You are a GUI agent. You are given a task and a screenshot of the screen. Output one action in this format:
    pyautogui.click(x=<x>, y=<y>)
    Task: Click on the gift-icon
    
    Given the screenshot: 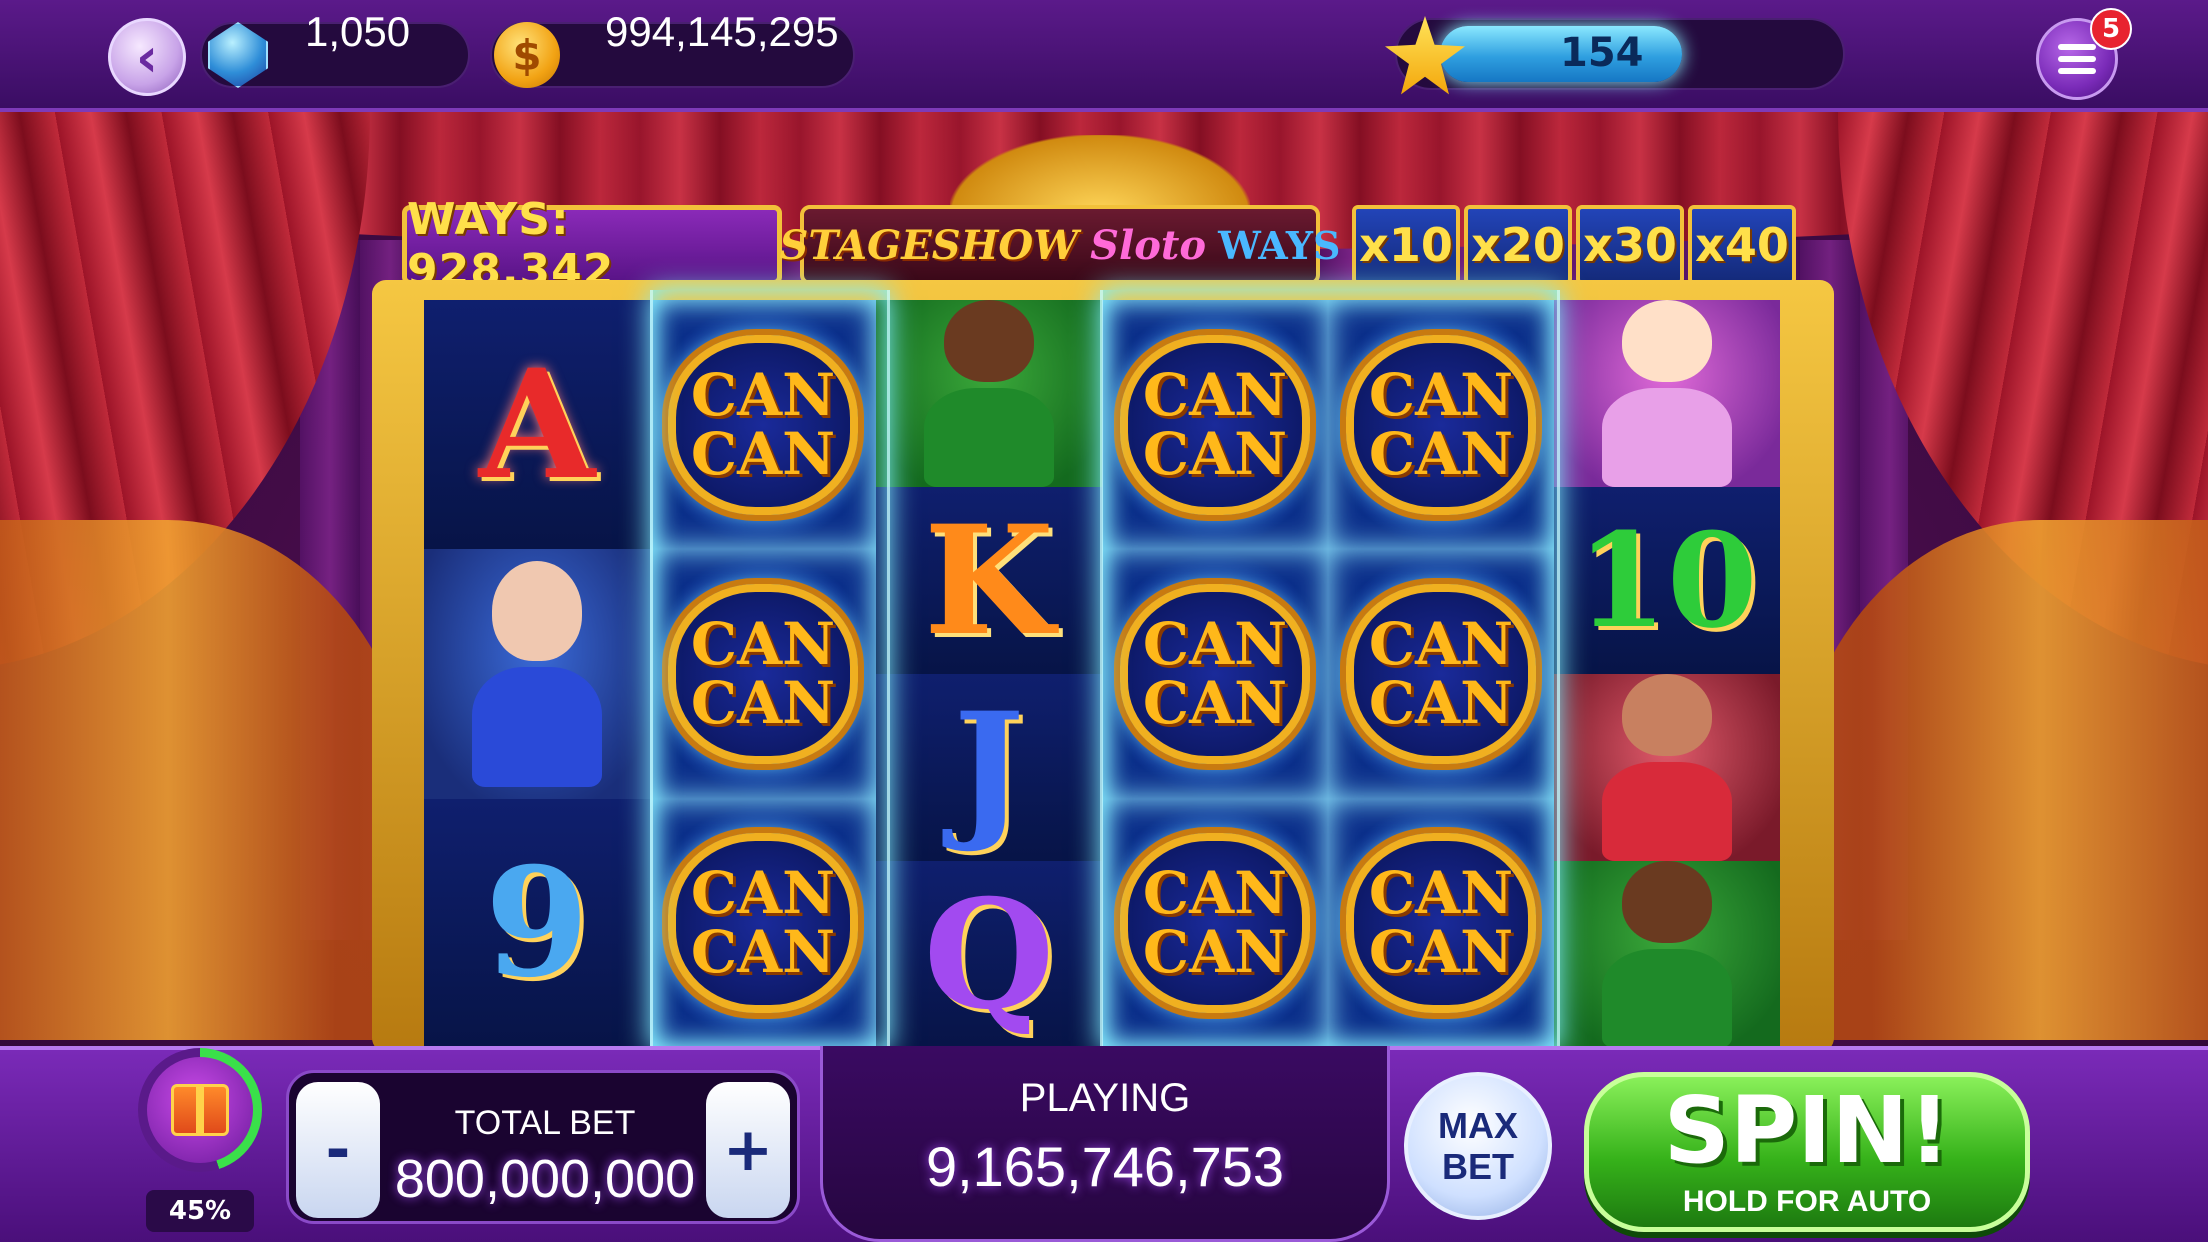 What is the action you would take?
    pyautogui.click(x=200, y=1110)
    